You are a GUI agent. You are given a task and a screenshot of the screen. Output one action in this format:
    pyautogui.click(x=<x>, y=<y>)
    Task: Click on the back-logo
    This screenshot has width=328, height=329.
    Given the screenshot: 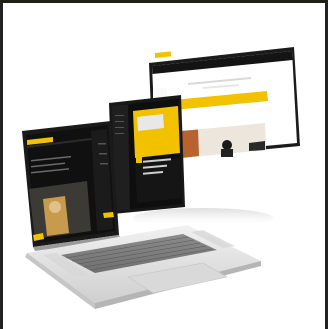 What is the action you would take?
    pyautogui.click(x=163, y=55)
    